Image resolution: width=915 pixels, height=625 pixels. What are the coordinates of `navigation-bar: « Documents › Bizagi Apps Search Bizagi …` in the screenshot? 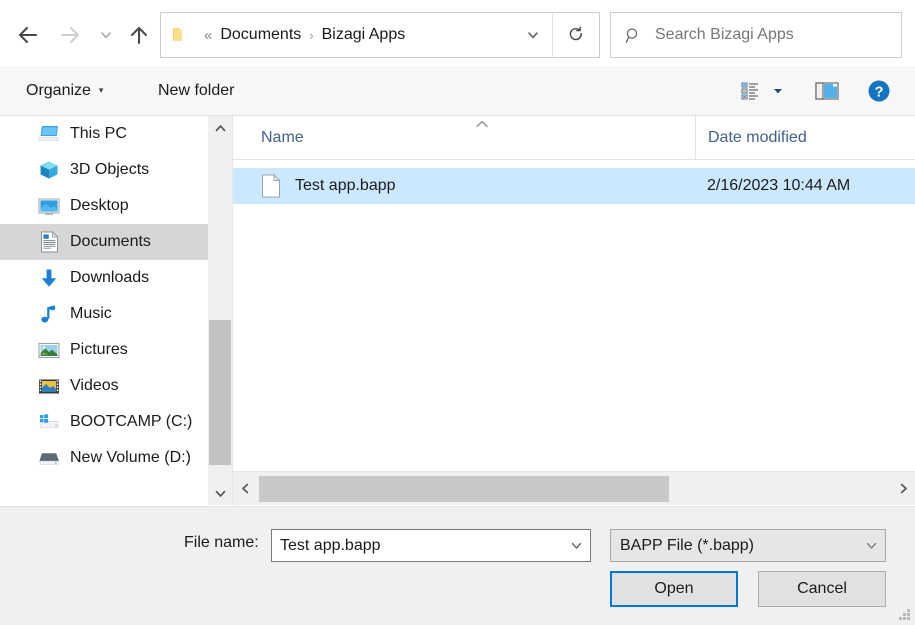 It's located at (457, 33).